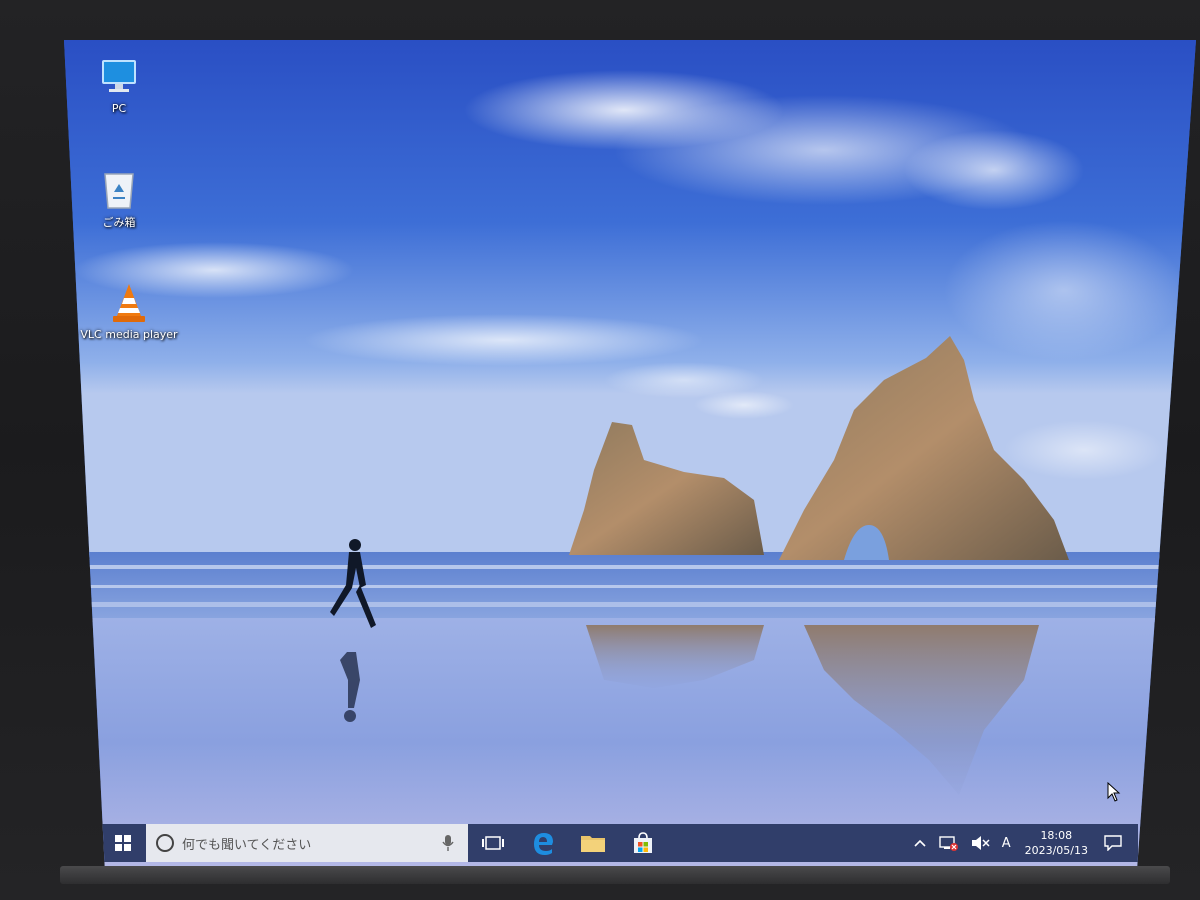 The height and width of the screenshot is (900, 1200). I want to click on start-button, so click(123, 843).